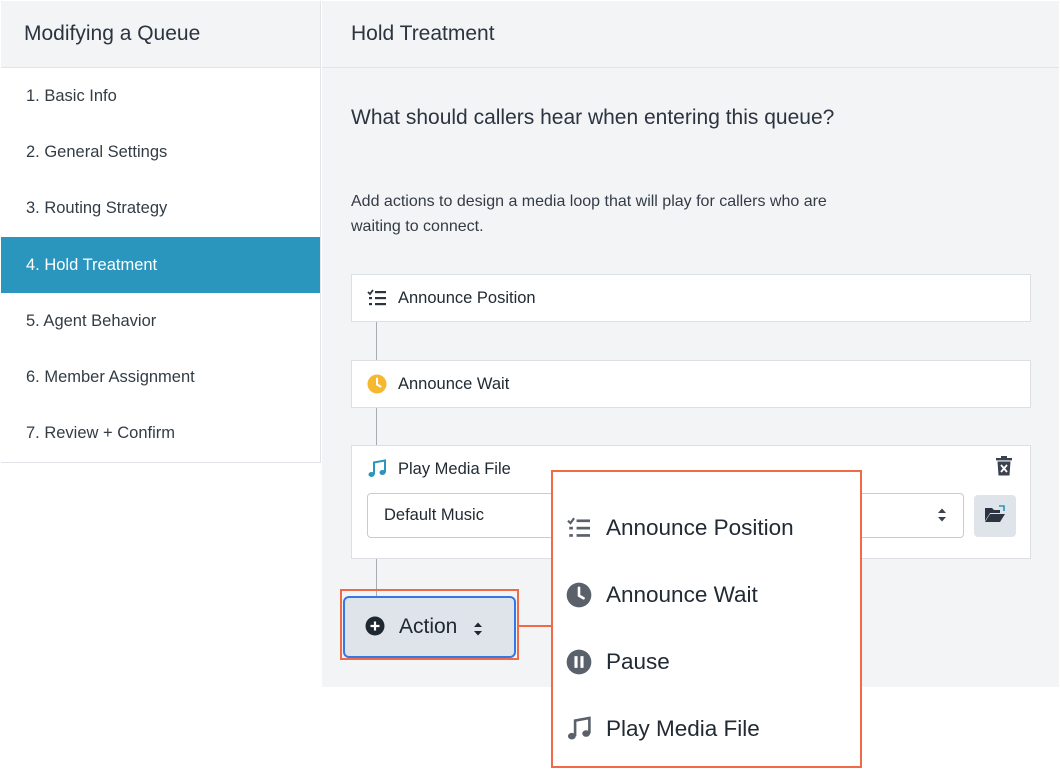 The width and height of the screenshot is (1060, 769). What do you see at coordinates (454, 383) in the screenshot?
I see `step-label: Announce Wait` at bounding box center [454, 383].